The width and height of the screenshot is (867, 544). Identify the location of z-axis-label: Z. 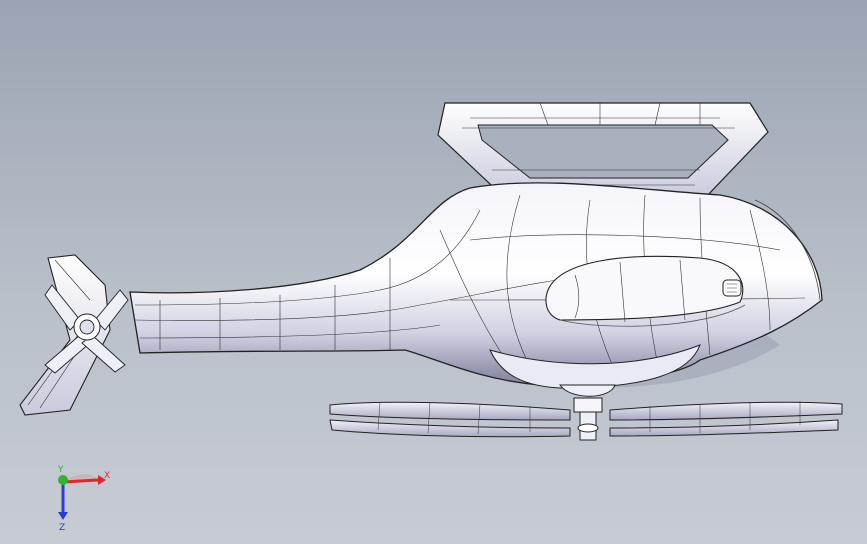
(62, 528).